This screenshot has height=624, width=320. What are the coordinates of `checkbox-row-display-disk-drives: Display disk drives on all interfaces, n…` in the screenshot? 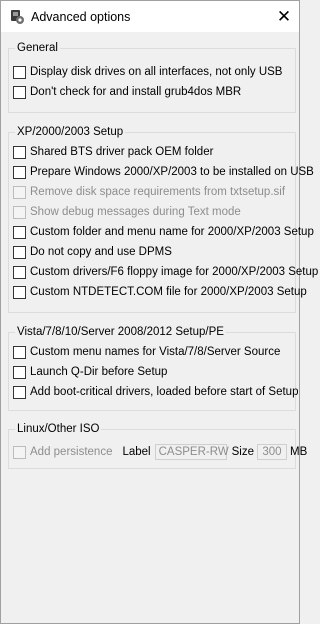 It's located at (147, 72).